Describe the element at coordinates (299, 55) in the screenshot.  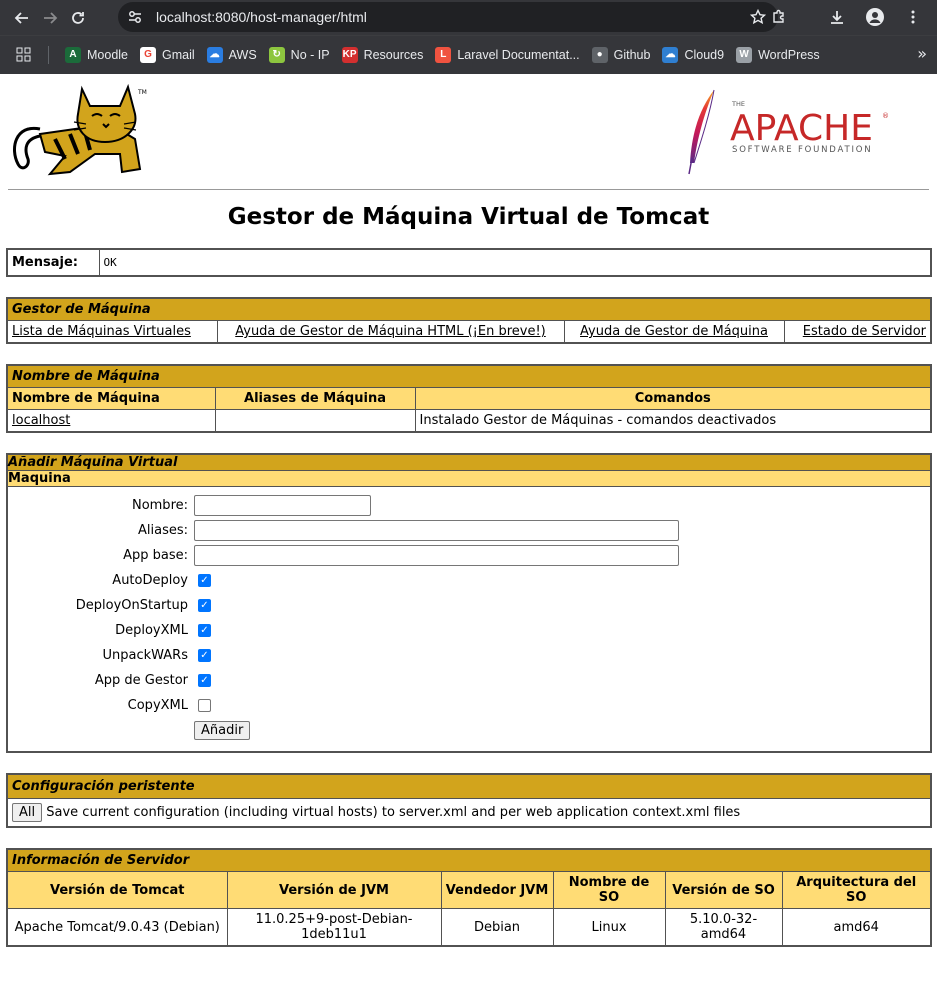
I see `bookmark-item: ↻ No - IP` at that location.